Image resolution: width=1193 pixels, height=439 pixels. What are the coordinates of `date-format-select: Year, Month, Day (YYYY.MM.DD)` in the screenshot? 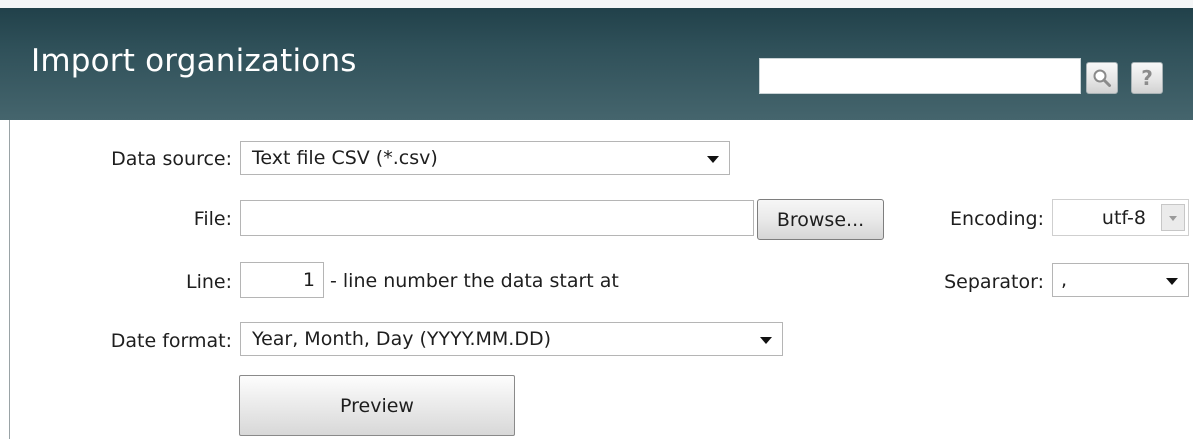 It's located at (511, 339).